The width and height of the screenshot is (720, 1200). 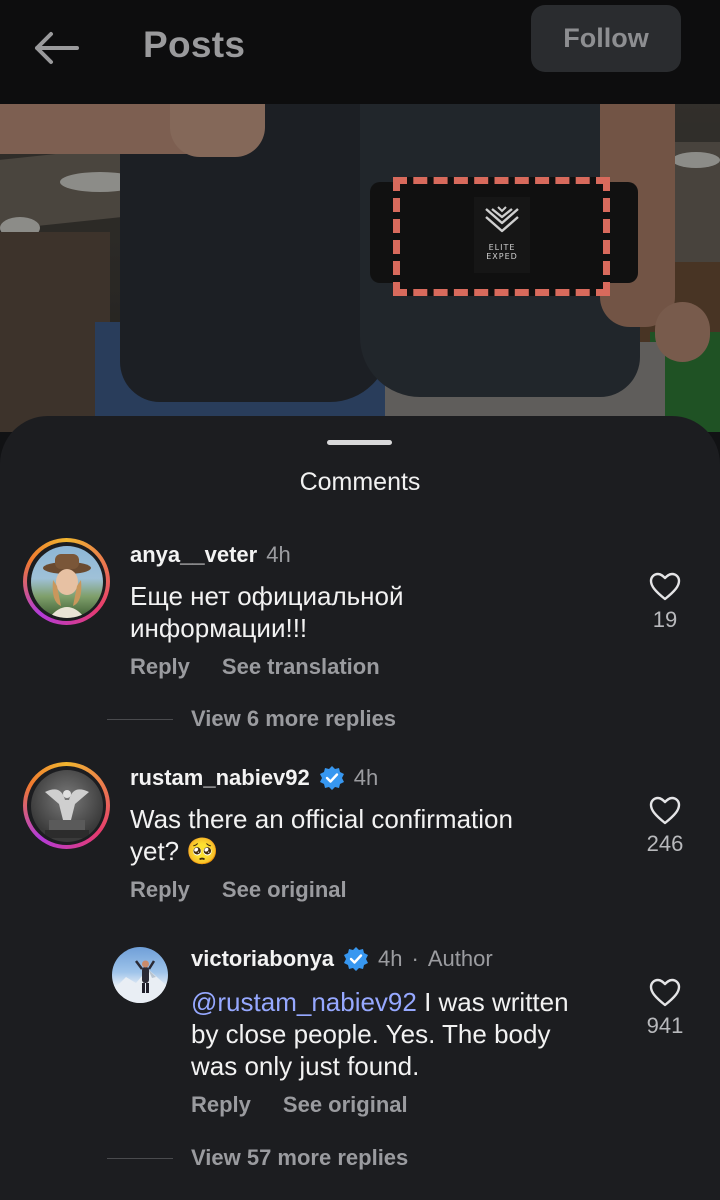 What do you see at coordinates (492, 1002) in the screenshot?
I see `reply-text-fragment: I was written` at bounding box center [492, 1002].